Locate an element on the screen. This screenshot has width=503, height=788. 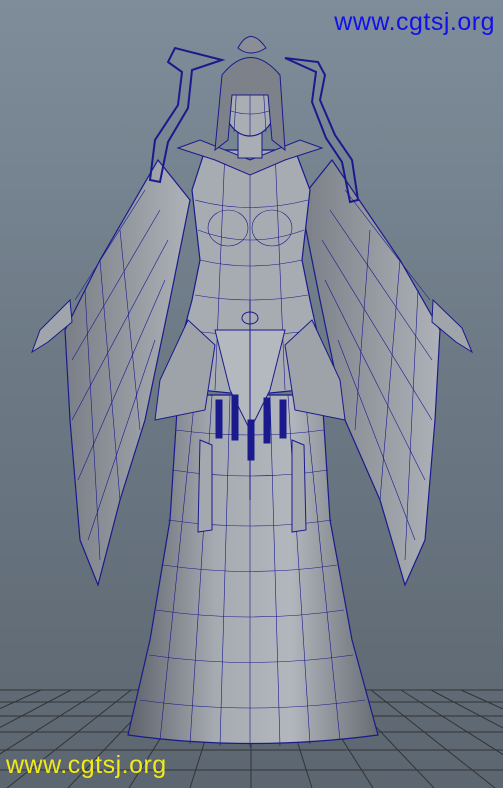
side-tassel-left is located at coordinates (205, 486).